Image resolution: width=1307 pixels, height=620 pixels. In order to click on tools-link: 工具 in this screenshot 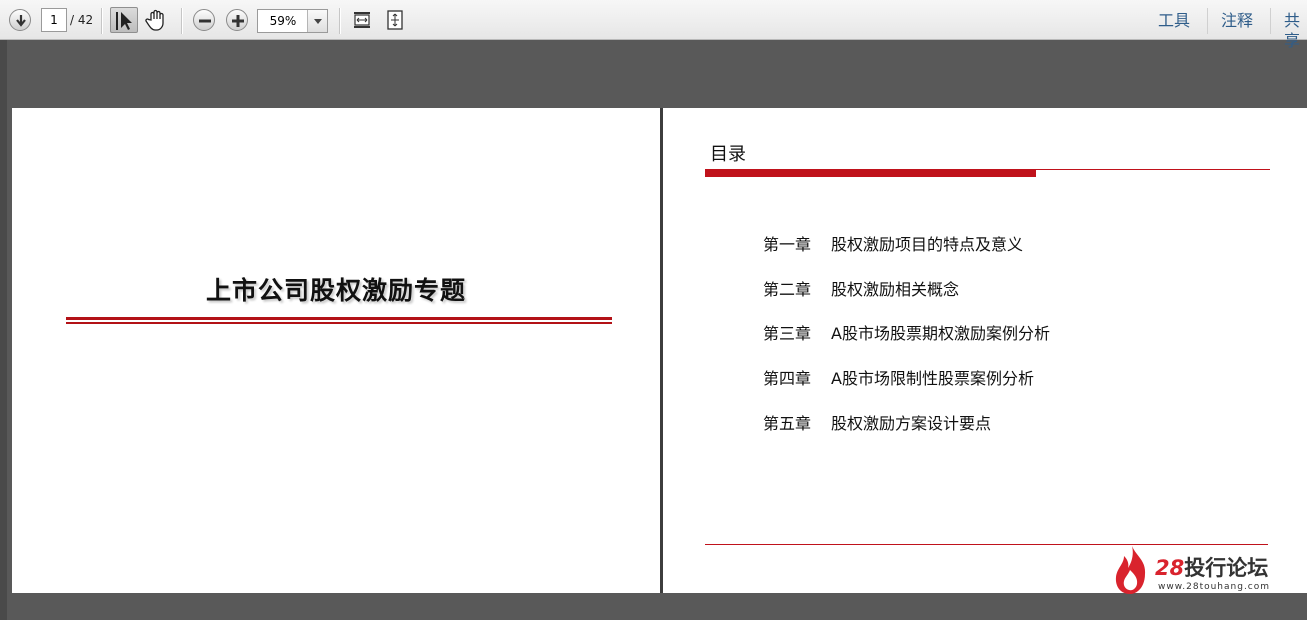, I will do `click(1174, 21)`.